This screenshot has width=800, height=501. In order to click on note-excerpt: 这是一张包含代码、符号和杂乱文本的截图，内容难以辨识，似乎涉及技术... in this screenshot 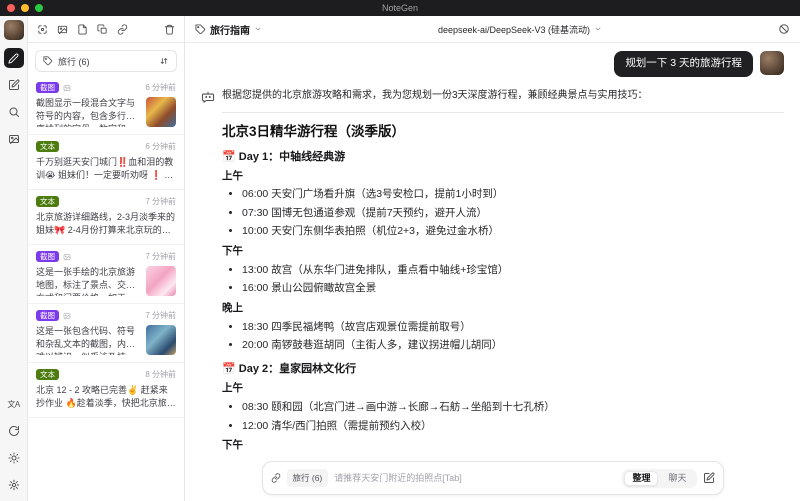, I will do `click(86, 340)`.